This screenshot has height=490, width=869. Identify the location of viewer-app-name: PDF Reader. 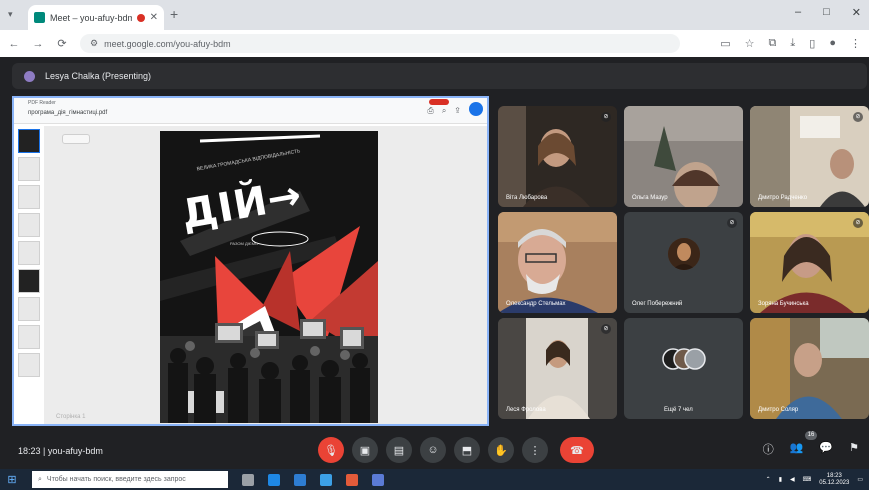
(42, 103).